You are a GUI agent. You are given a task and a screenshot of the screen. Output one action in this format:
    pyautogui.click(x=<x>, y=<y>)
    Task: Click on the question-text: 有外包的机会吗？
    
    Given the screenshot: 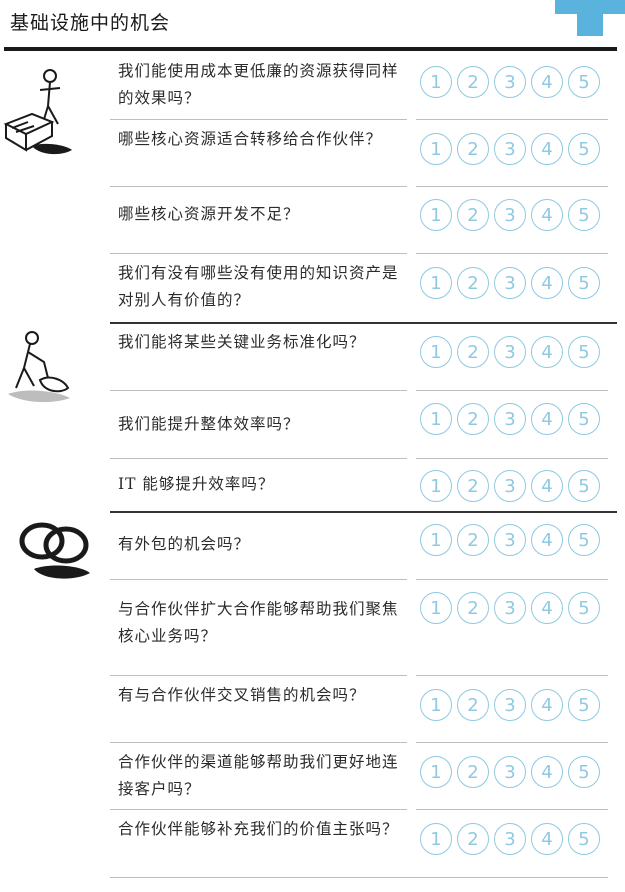 What is the action you would take?
    pyautogui.click(x=184, y=544)
    